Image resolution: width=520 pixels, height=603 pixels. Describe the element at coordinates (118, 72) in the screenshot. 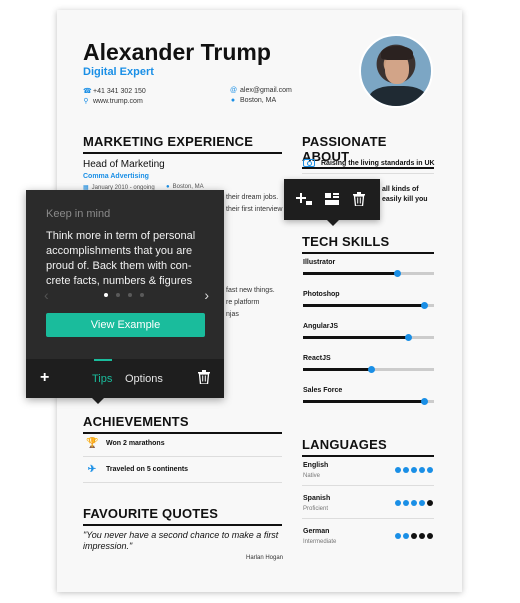

I see `resume-role: Digital Expert` at that location.